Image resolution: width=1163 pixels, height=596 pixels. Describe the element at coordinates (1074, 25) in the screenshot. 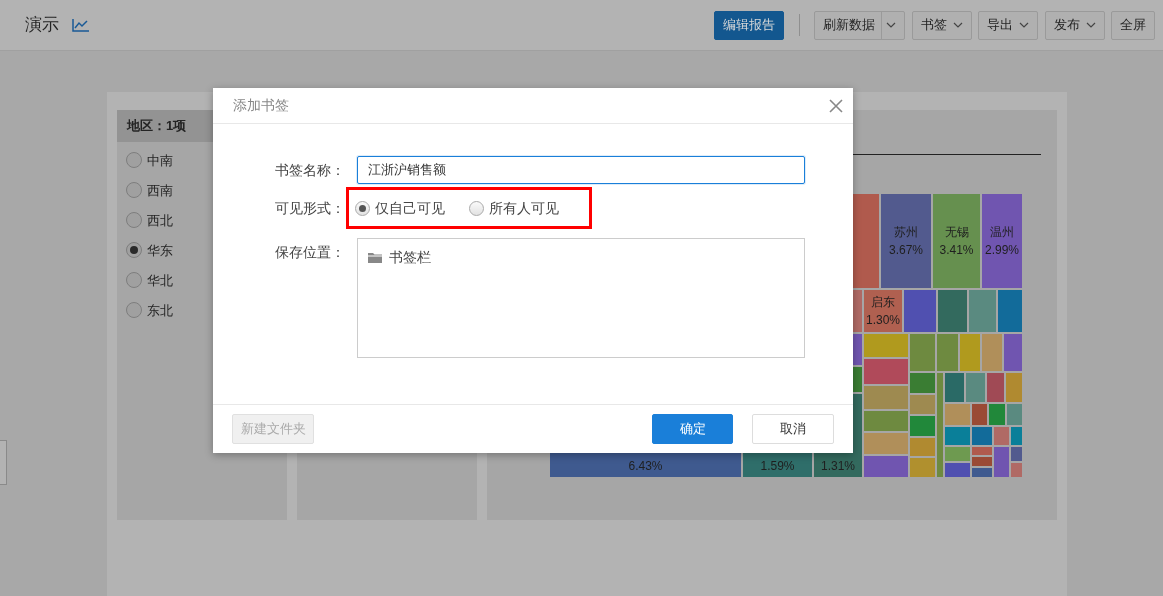

I see `dropdown-button: 发布` at that location.